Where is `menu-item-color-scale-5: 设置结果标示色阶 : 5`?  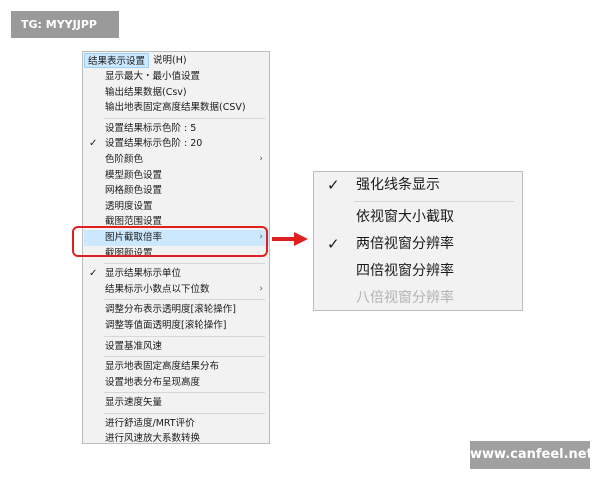 menu-item-color-scale-5: 设置结果标示色阶 : 5 is located at coordinates (176, 129).